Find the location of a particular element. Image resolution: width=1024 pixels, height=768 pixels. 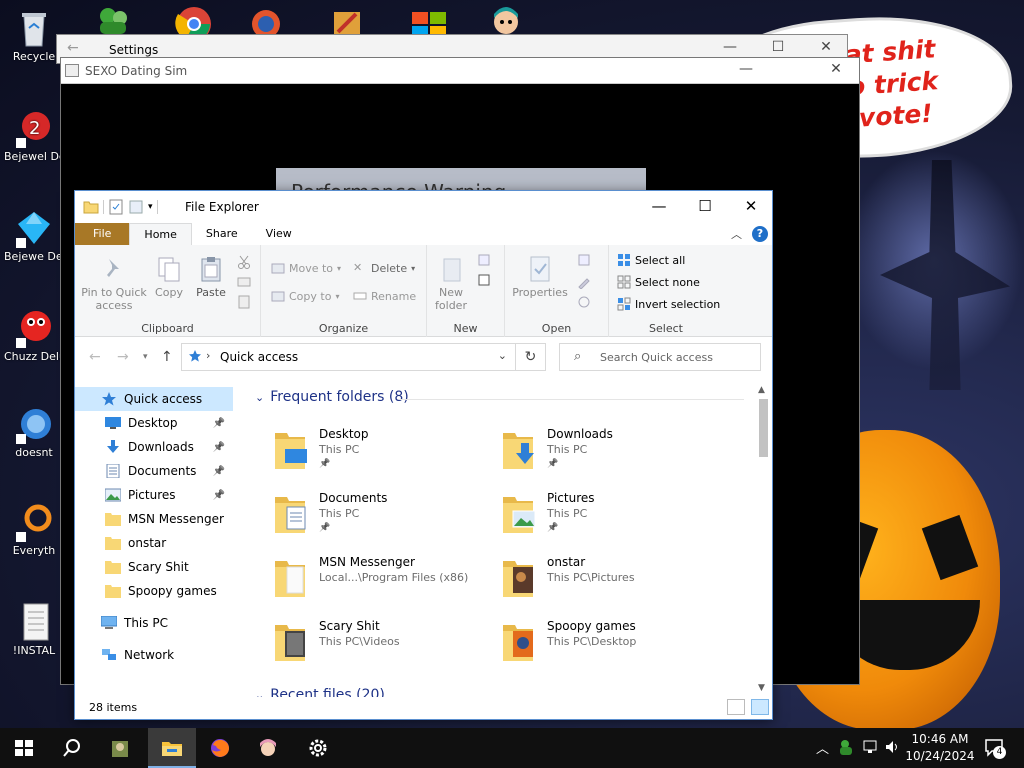

breadcrumb-quick-access: Quick access is located at coordinates (259, 357).